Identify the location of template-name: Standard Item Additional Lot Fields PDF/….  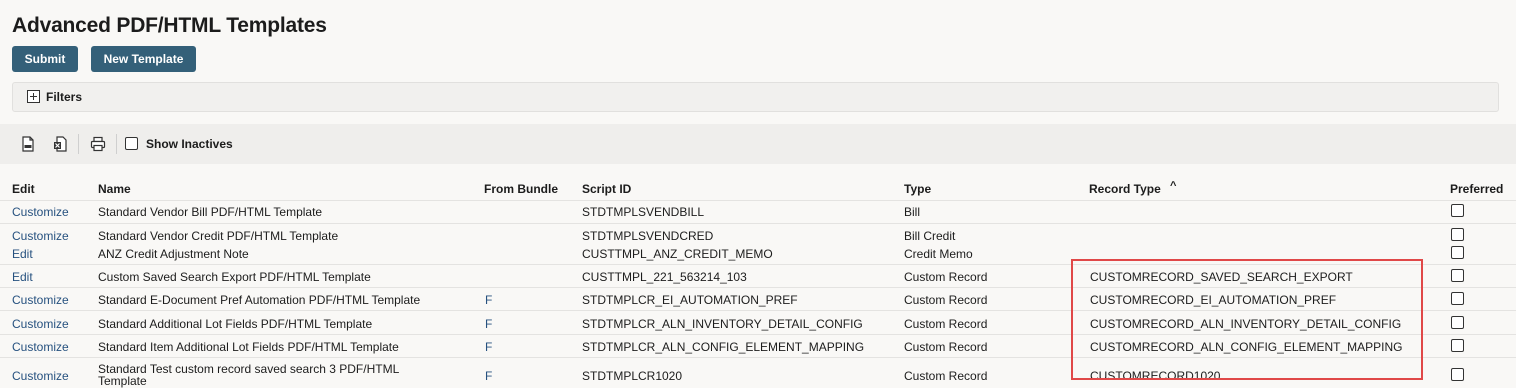
(248, 347).